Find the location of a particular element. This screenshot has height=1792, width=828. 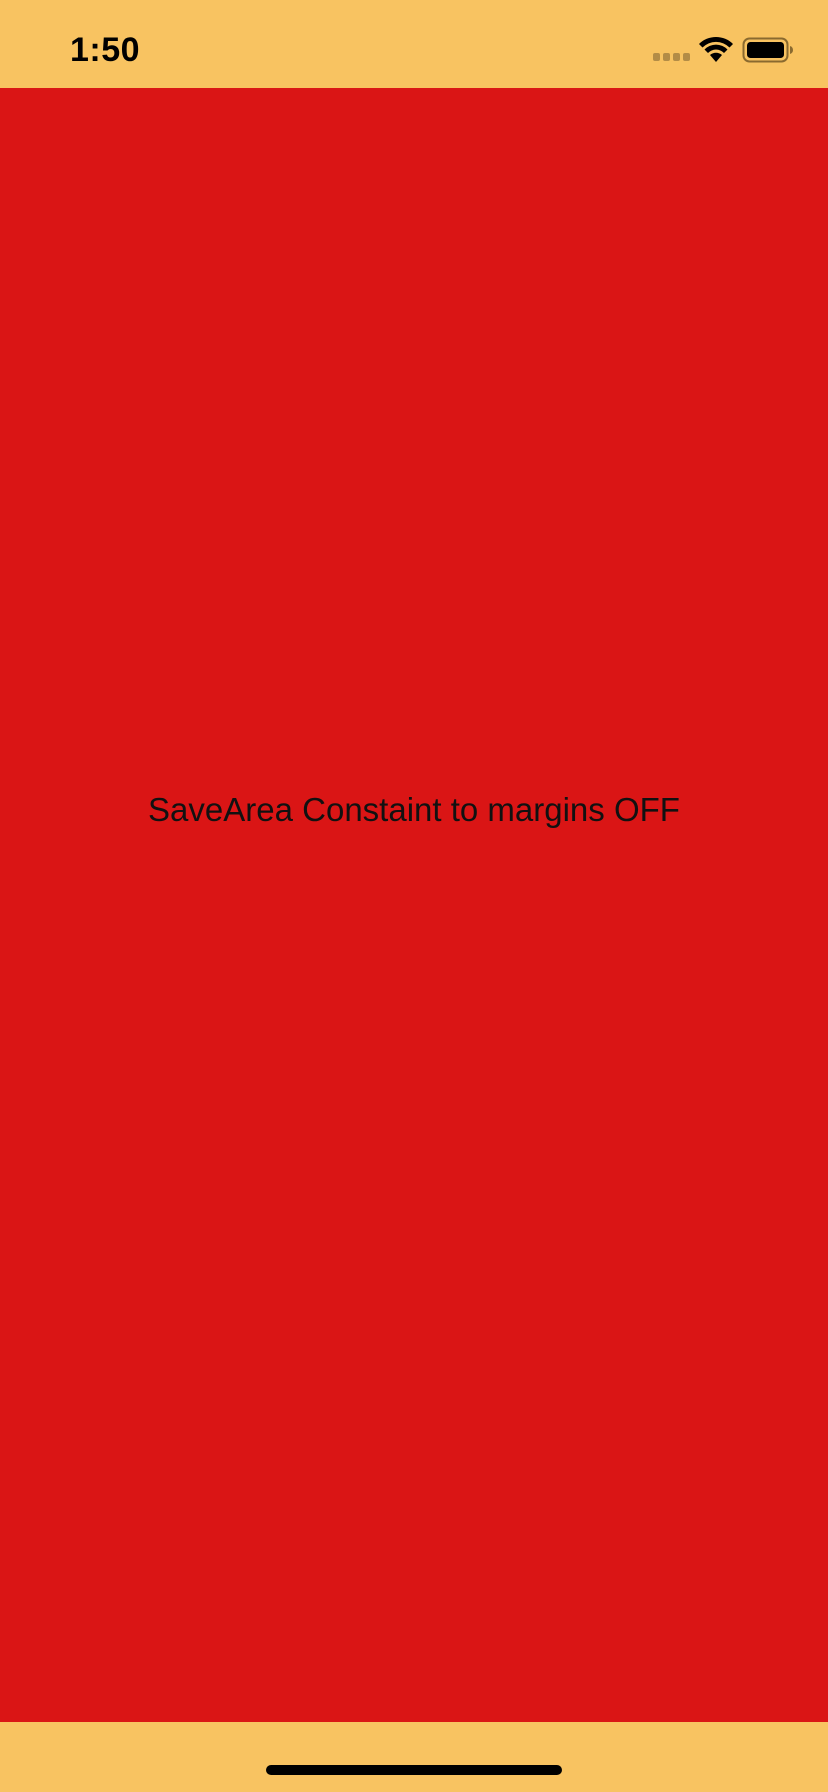

status-bar: 1:50 is located at coordinates (414, 44).